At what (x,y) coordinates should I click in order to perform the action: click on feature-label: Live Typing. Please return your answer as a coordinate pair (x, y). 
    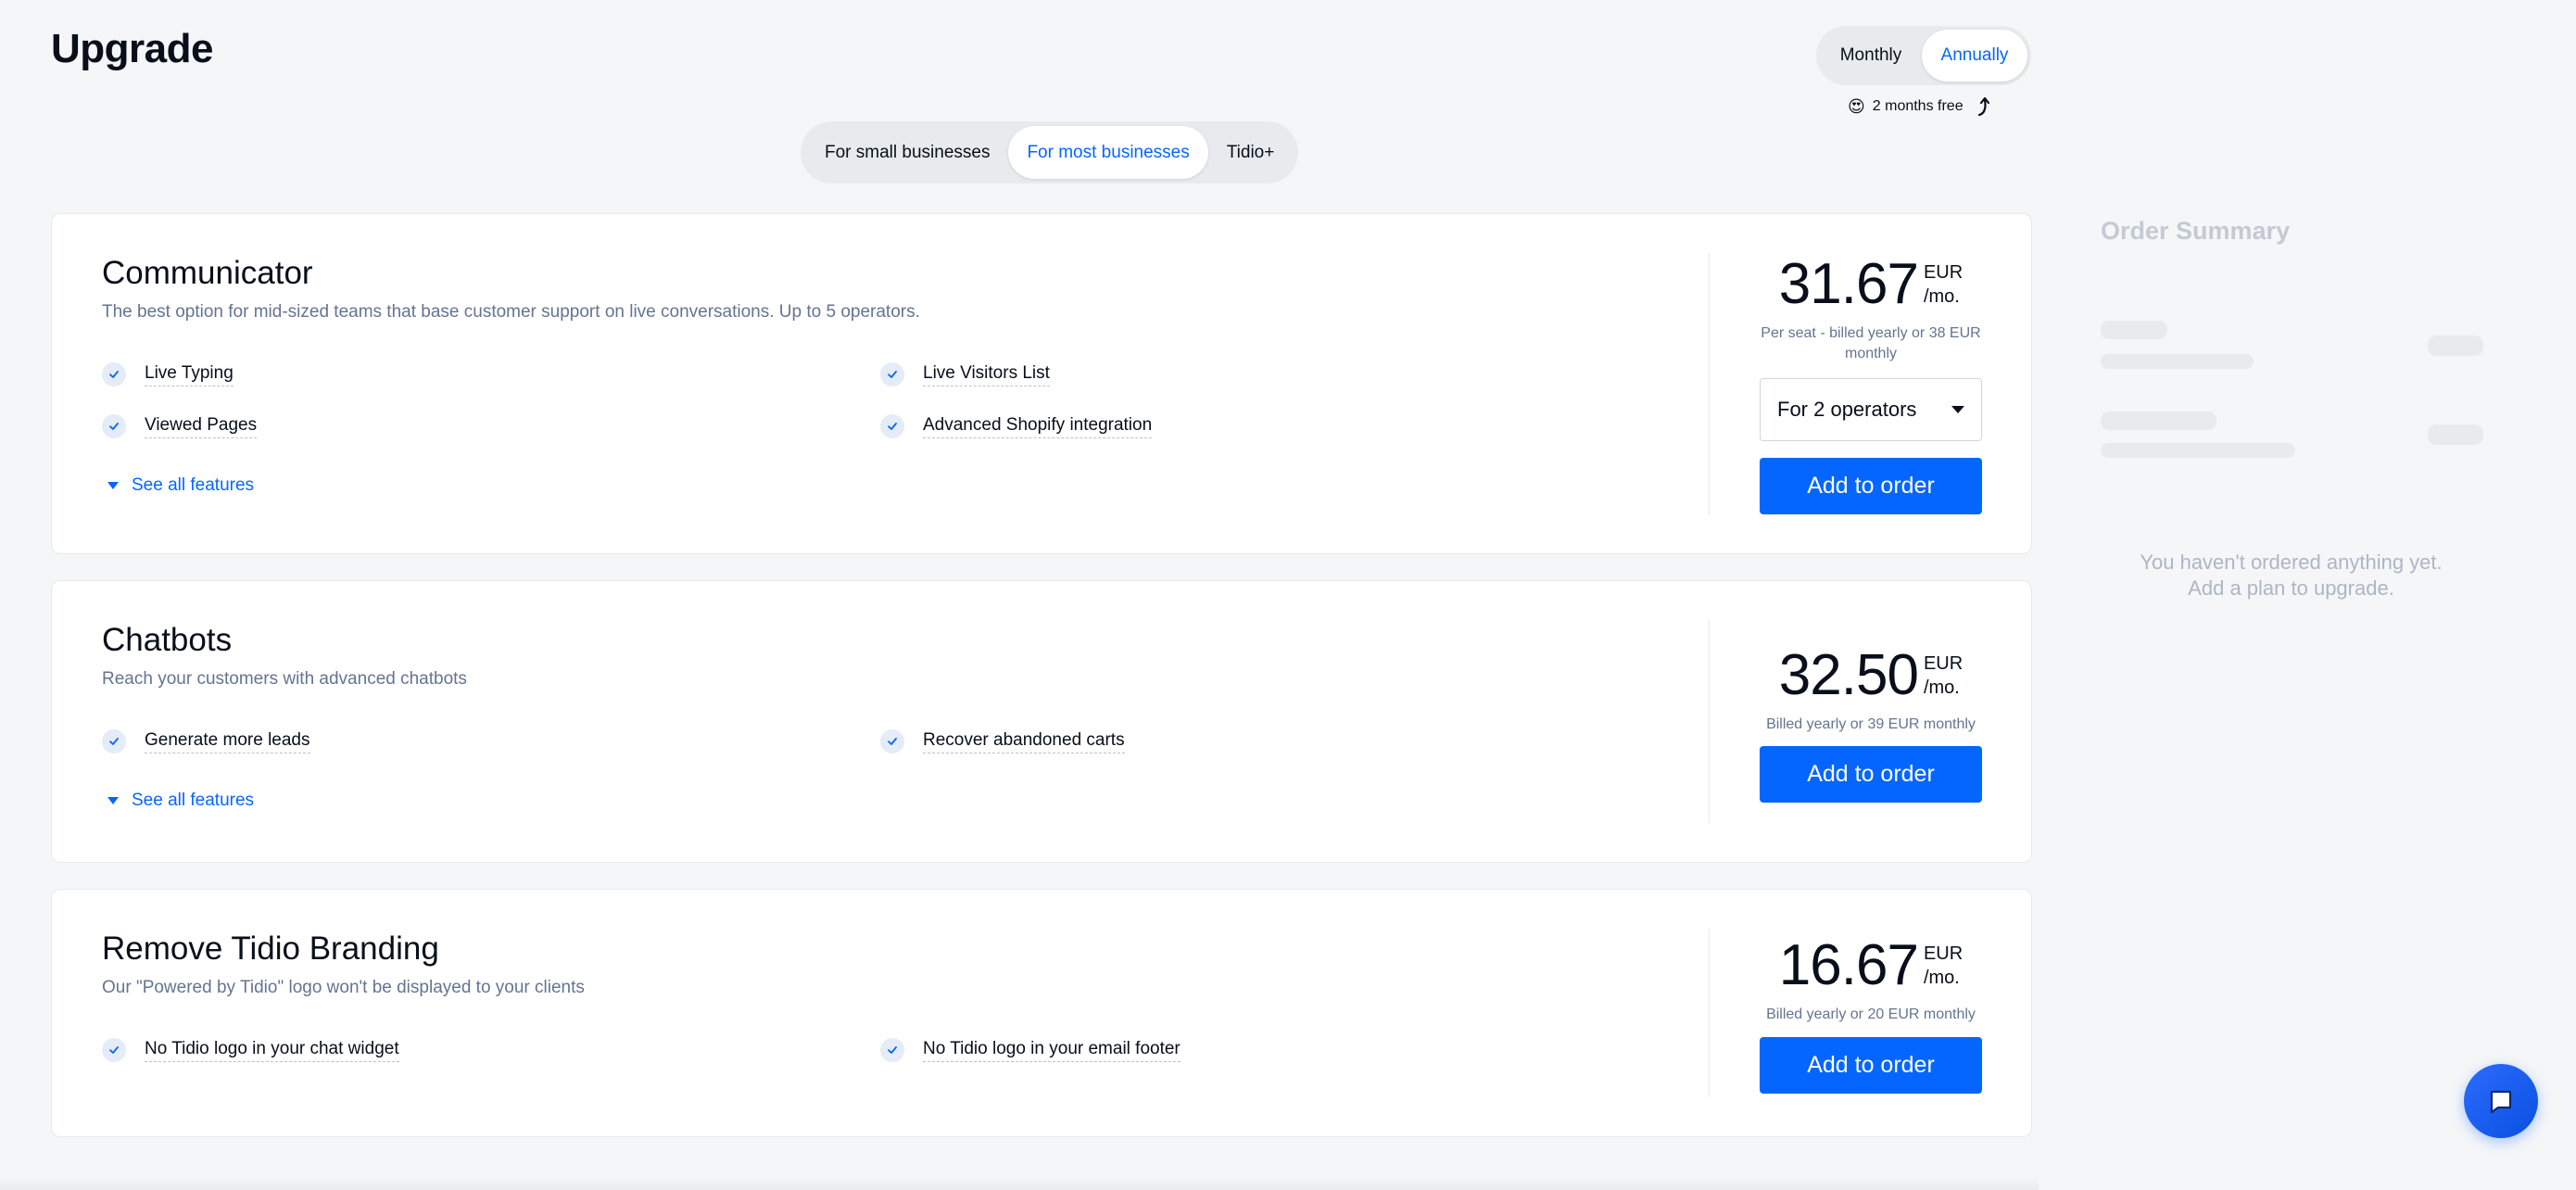
    Looking at the image, I should click on (189, 374).